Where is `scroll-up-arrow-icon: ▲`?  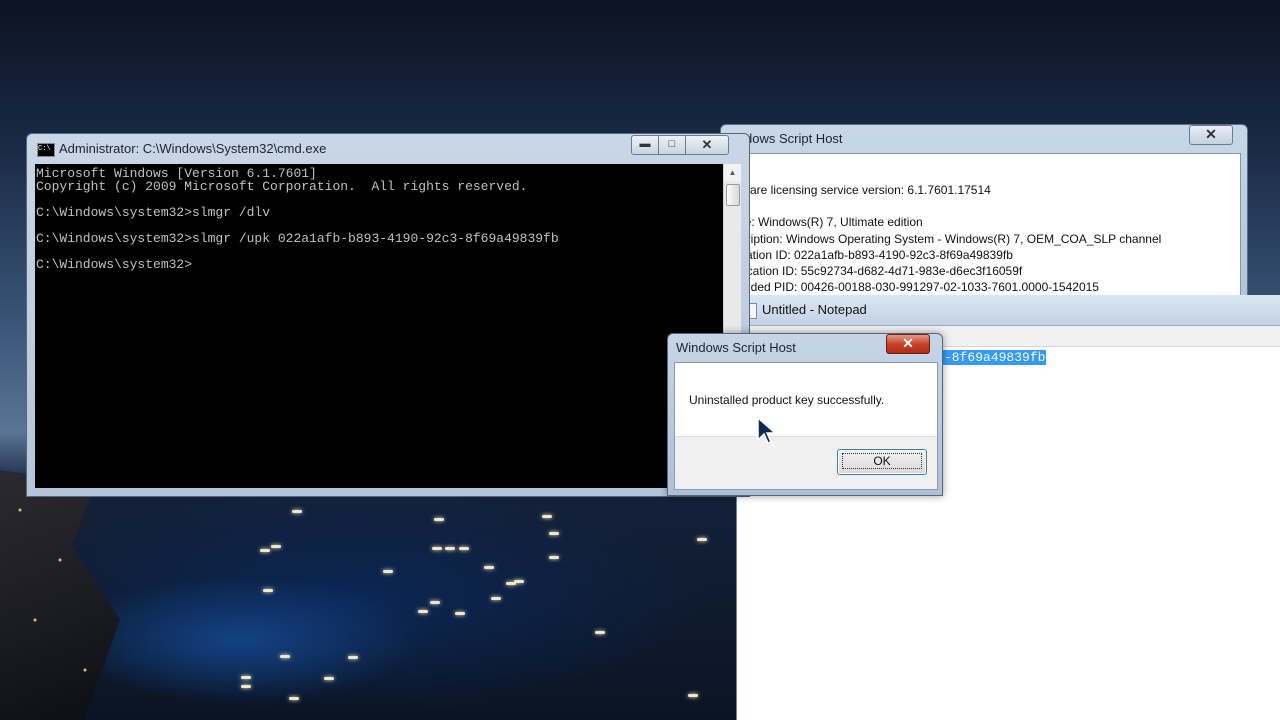 scroll-up-arrow-icon: ▲ is located at coordinates (732, 172).